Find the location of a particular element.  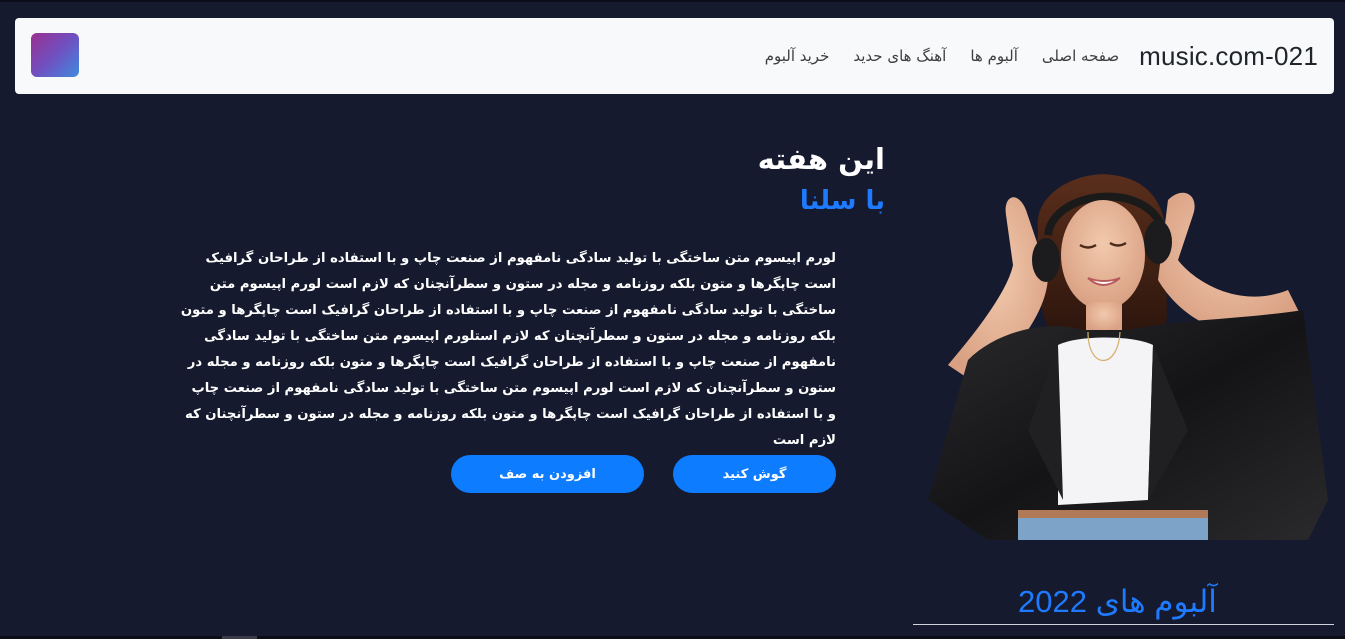

listen-button: گوش کنید is located at coordinates (754, 474).